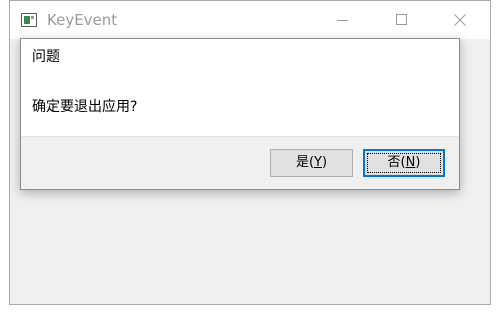  What do you see at coordinates (305, 162) in the screenshot?
I see `yes-label-prefix: 是(` at bounding box center [305, 162].